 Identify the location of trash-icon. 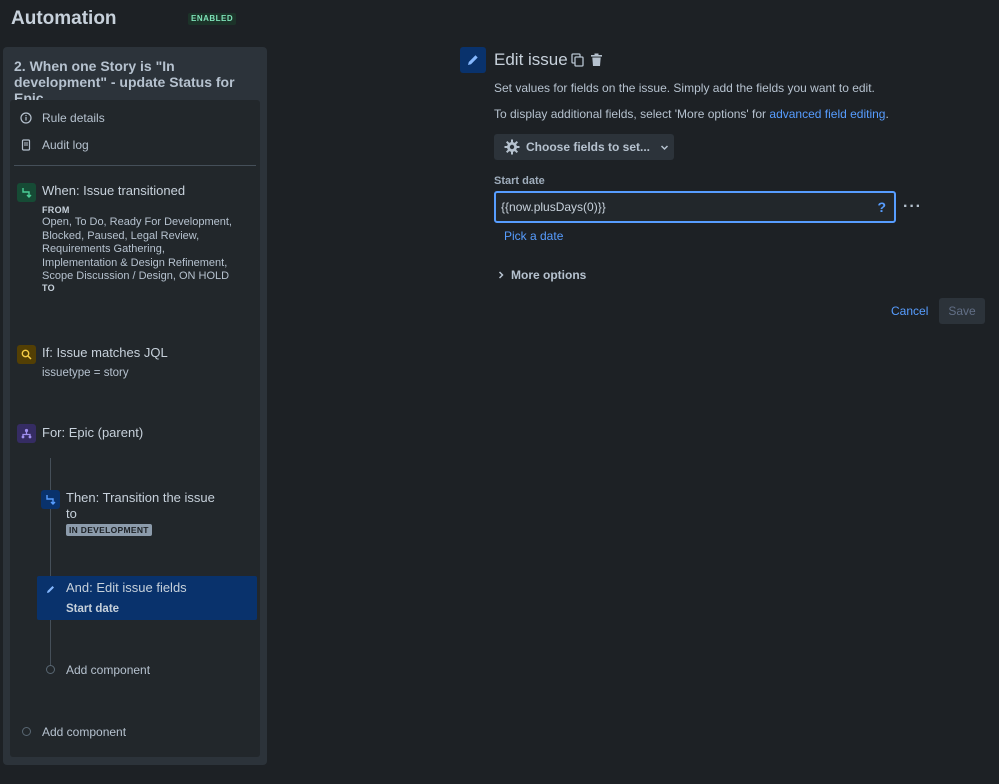
(596, 60).